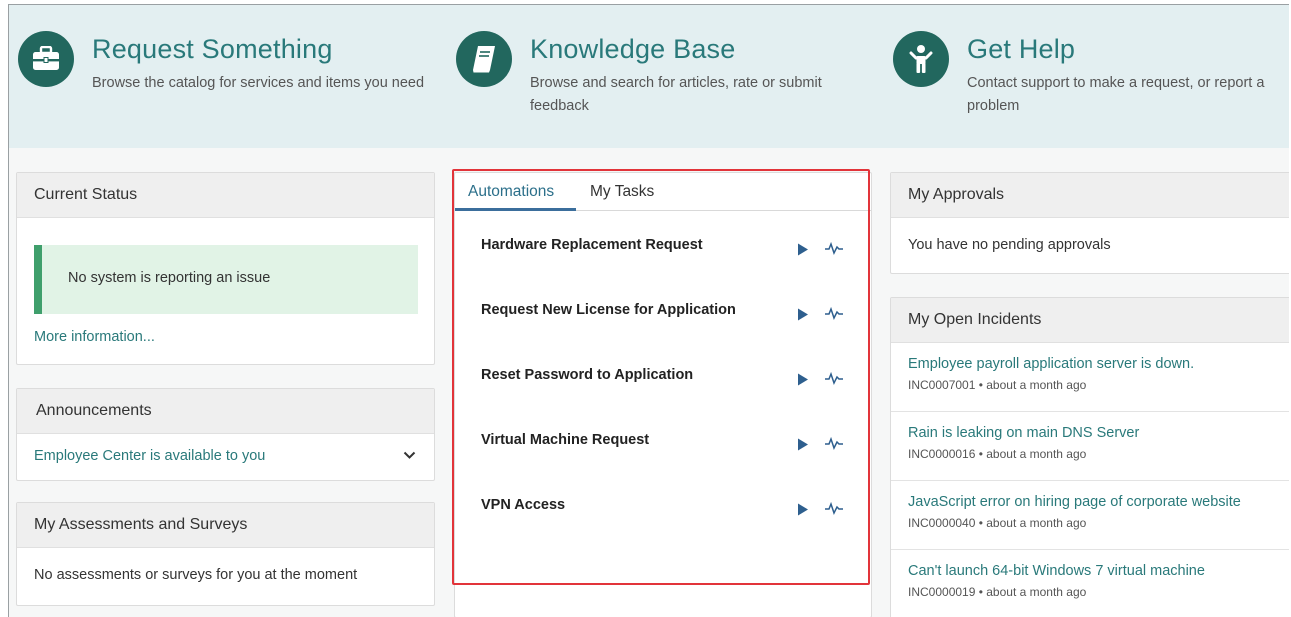  Describe the element at coordinates (921, 59) in the screenshot. I see `person-icon` at that location.